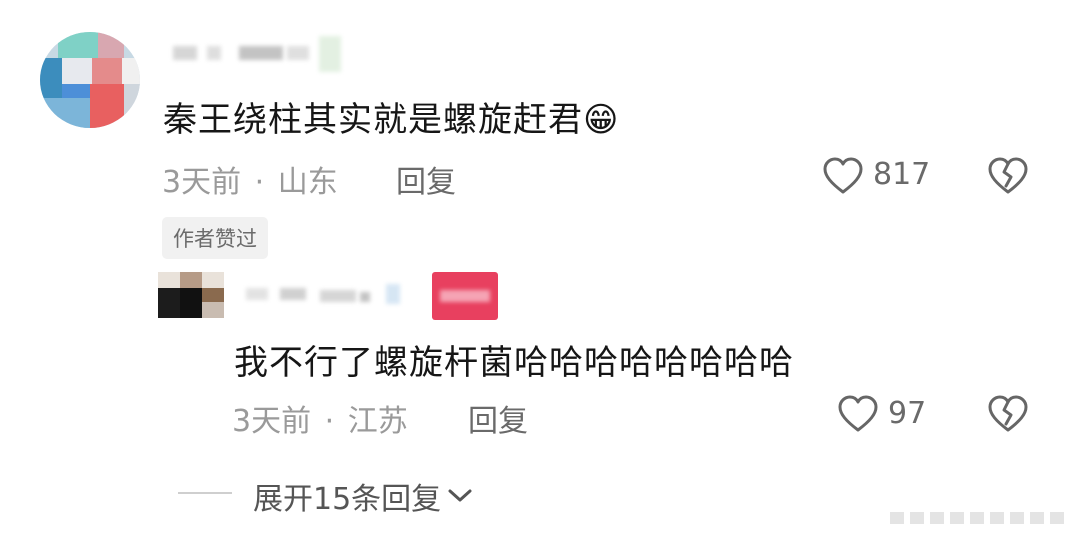  I want to click on like-button, so click(843, 176).